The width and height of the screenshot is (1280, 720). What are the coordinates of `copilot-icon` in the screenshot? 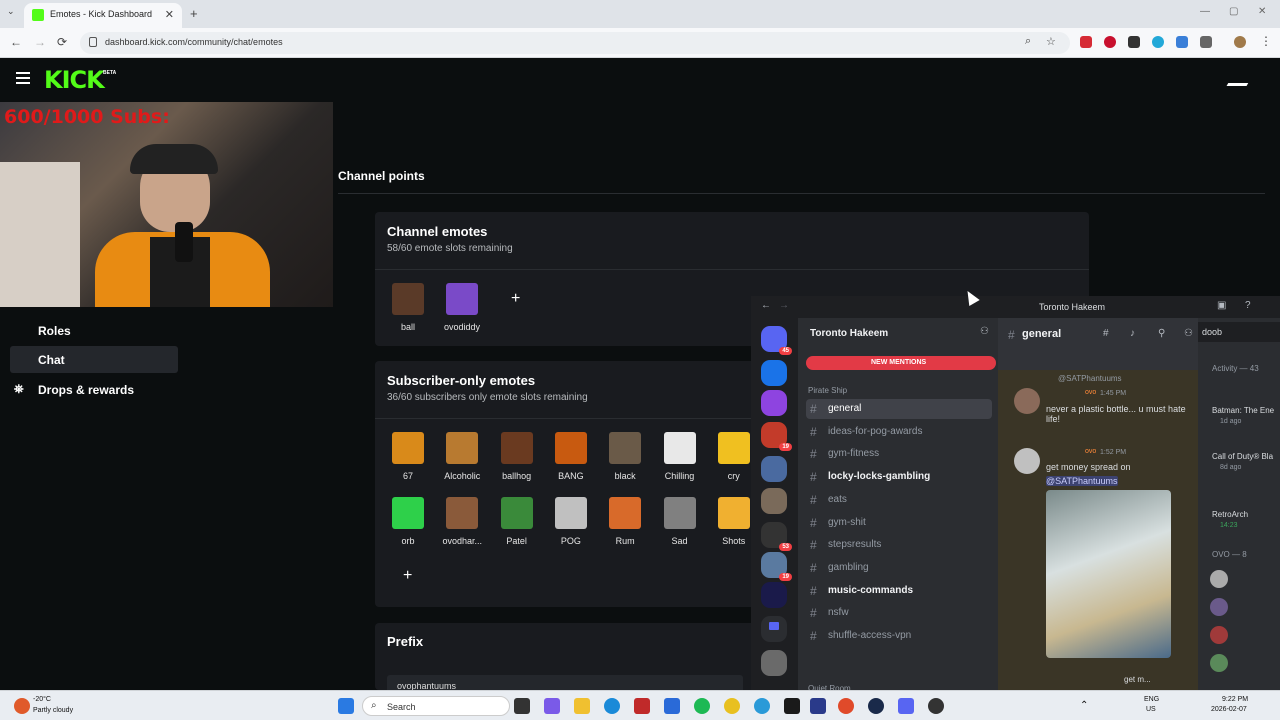 It's located at (552, 706).